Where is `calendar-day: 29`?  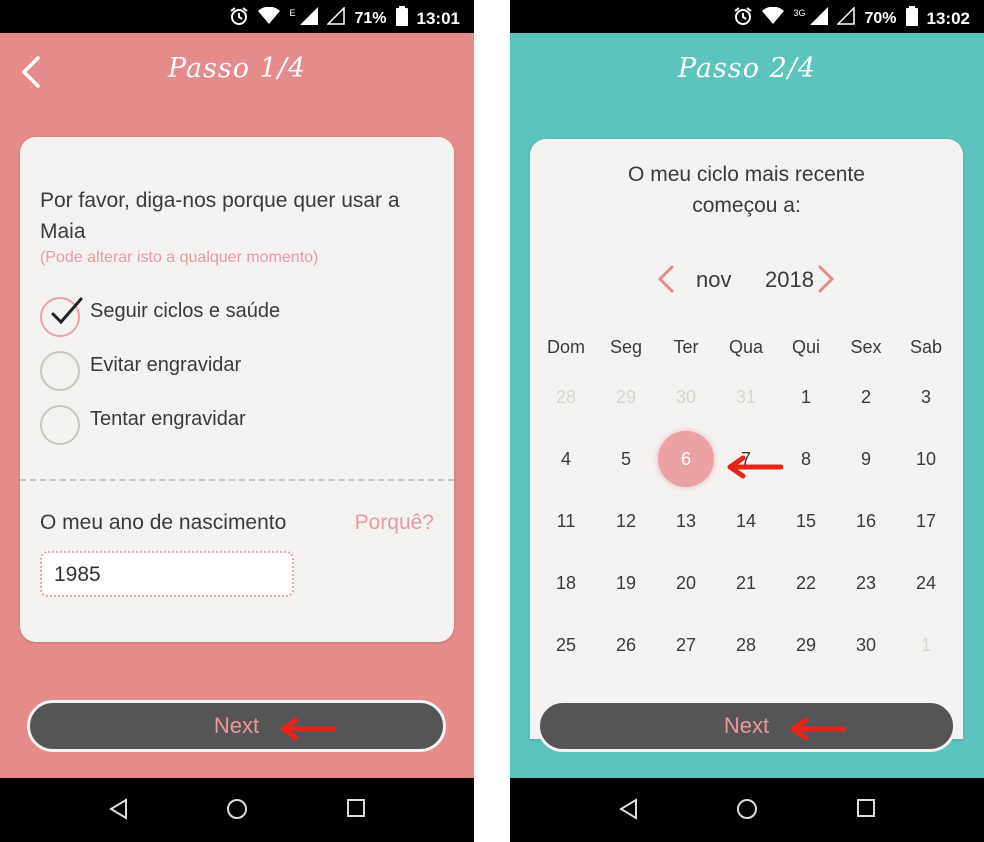 calendar-day: 29 is located at coordinates (806, 644).